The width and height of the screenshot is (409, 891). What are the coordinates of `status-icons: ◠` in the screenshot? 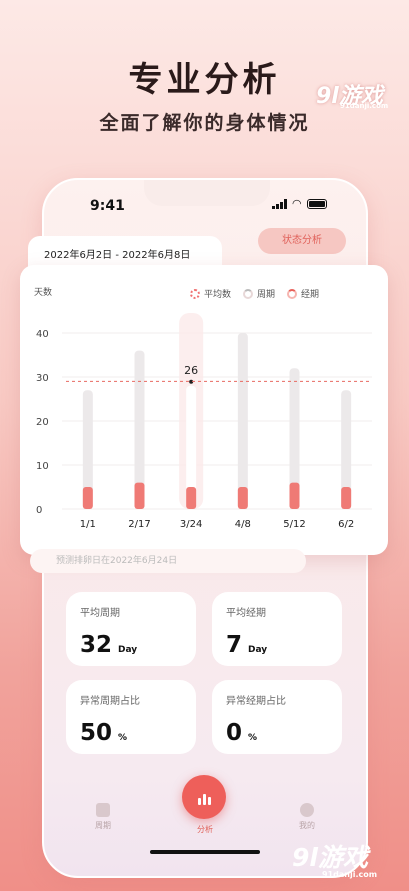 It's located at (299, 203).